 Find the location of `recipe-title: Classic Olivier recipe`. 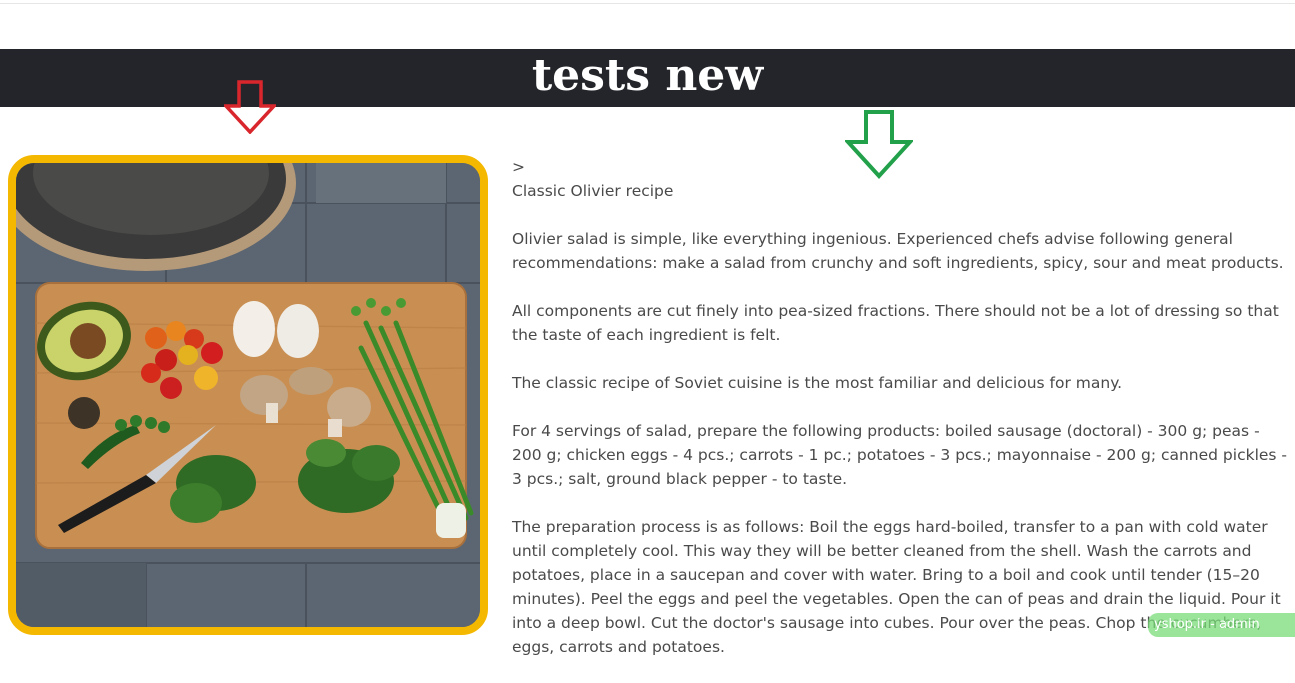

recipe-title: Classic Olivier recipe is located at coordinates (593, 191).